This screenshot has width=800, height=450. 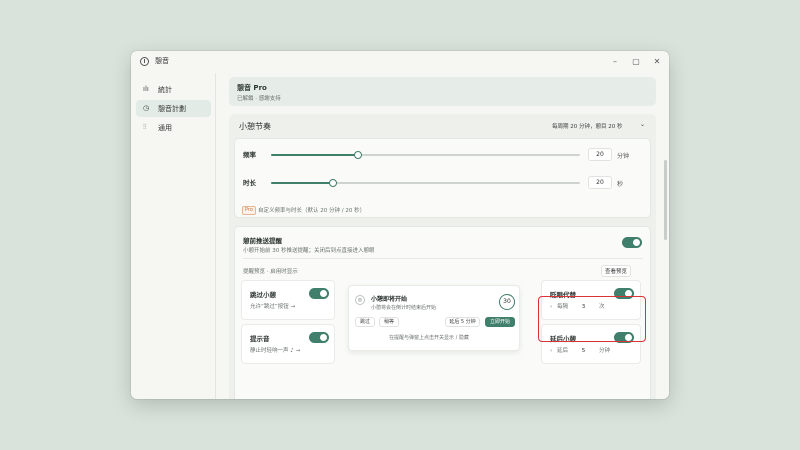 What do you see at coordinates (144, 61) in the screenshot?
I see `app-logo-icon` at bounding box center [144, 61].